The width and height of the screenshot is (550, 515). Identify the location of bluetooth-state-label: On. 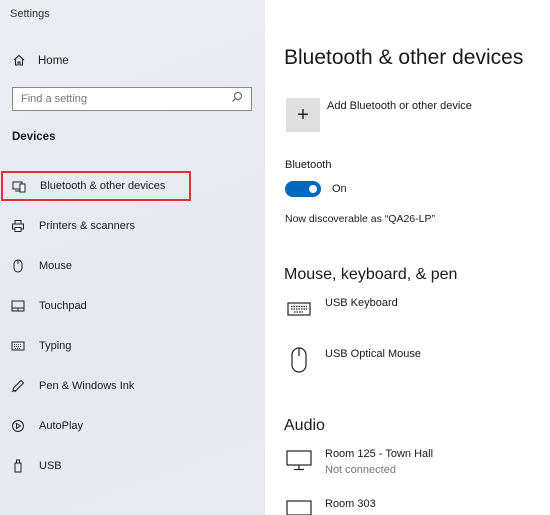
(339, 189).